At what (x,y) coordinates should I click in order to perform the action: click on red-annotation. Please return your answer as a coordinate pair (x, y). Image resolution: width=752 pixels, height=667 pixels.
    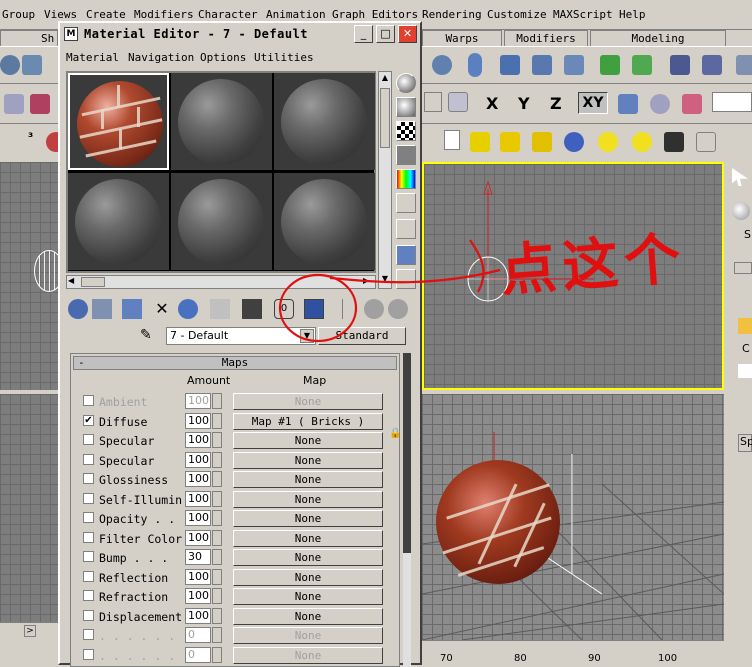
    Looking at the image, I should click on (389, 291).